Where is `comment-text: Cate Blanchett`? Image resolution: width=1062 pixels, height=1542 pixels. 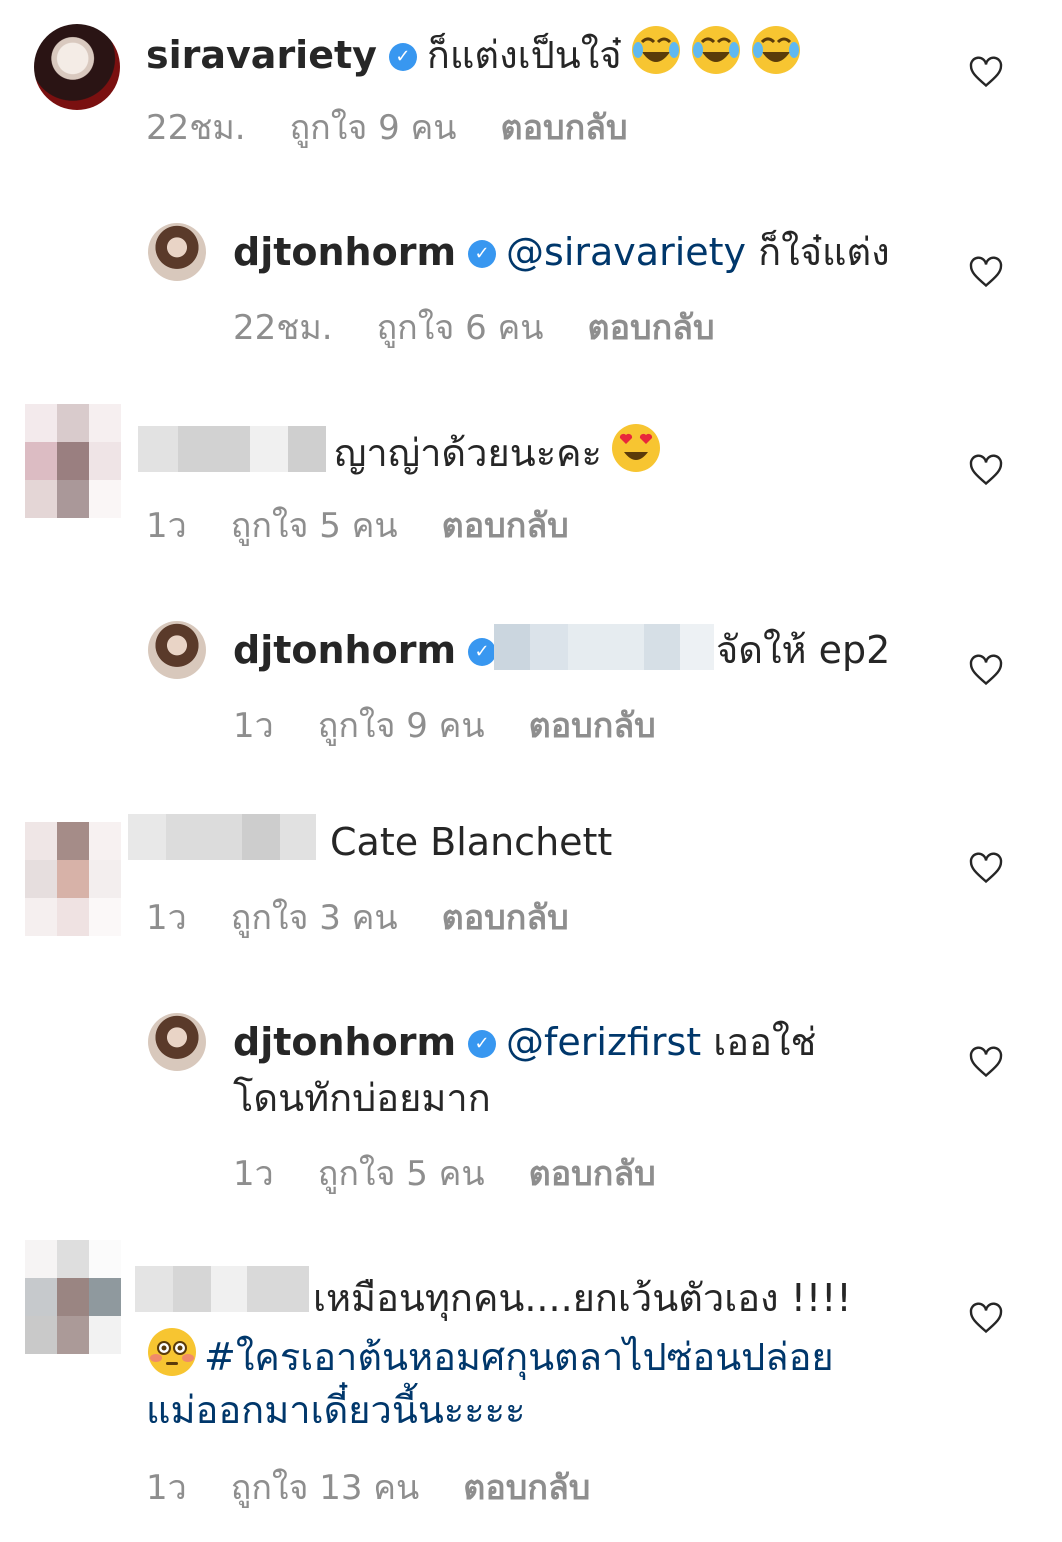 comment-text: Cate Blanchett is located at coordinates (471, 842).